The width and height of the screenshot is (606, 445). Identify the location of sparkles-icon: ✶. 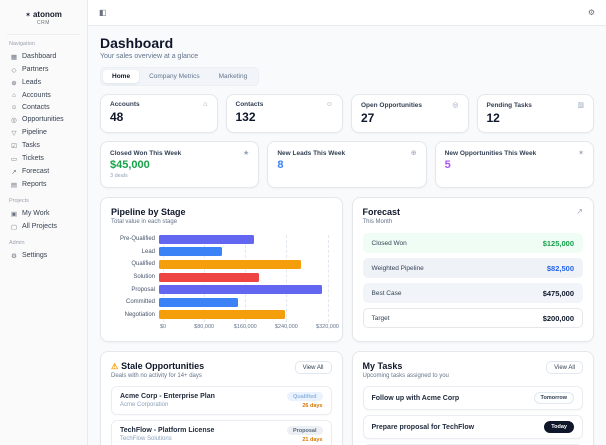
(581, 153).